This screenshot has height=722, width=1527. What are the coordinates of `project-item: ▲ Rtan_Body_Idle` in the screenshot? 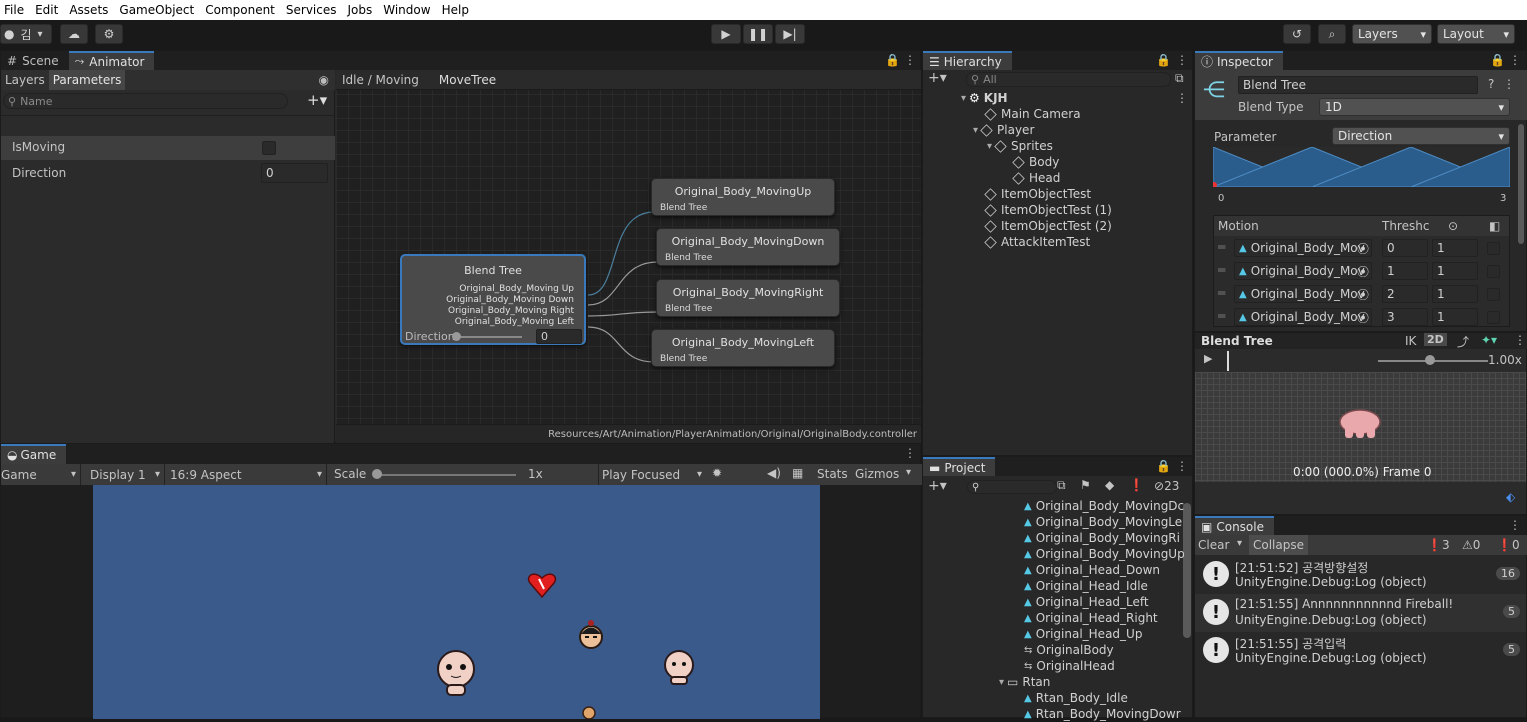 It's located at (1076, 698).